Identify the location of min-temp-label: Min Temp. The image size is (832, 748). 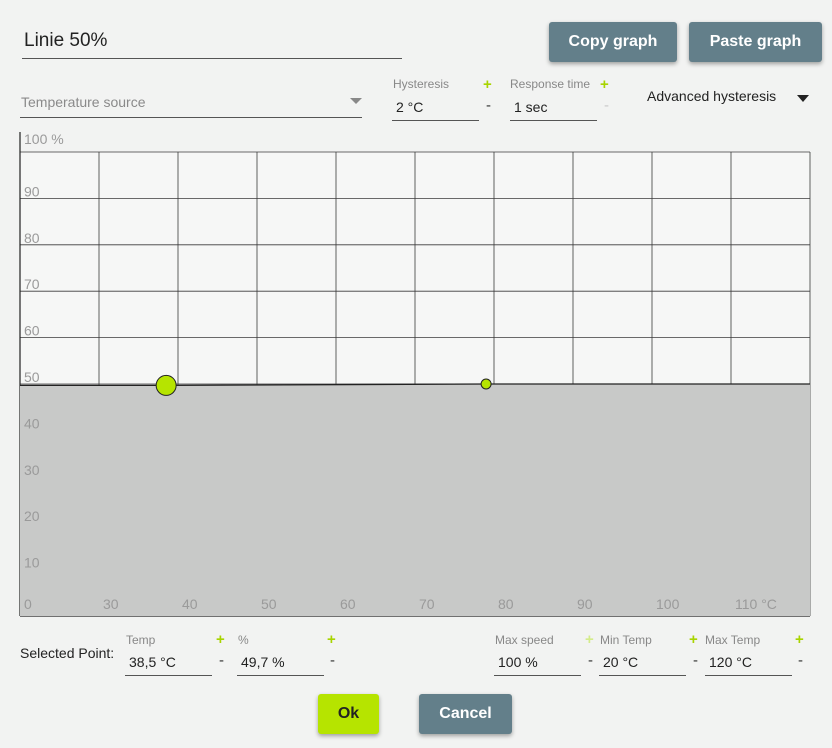
(626, 640).